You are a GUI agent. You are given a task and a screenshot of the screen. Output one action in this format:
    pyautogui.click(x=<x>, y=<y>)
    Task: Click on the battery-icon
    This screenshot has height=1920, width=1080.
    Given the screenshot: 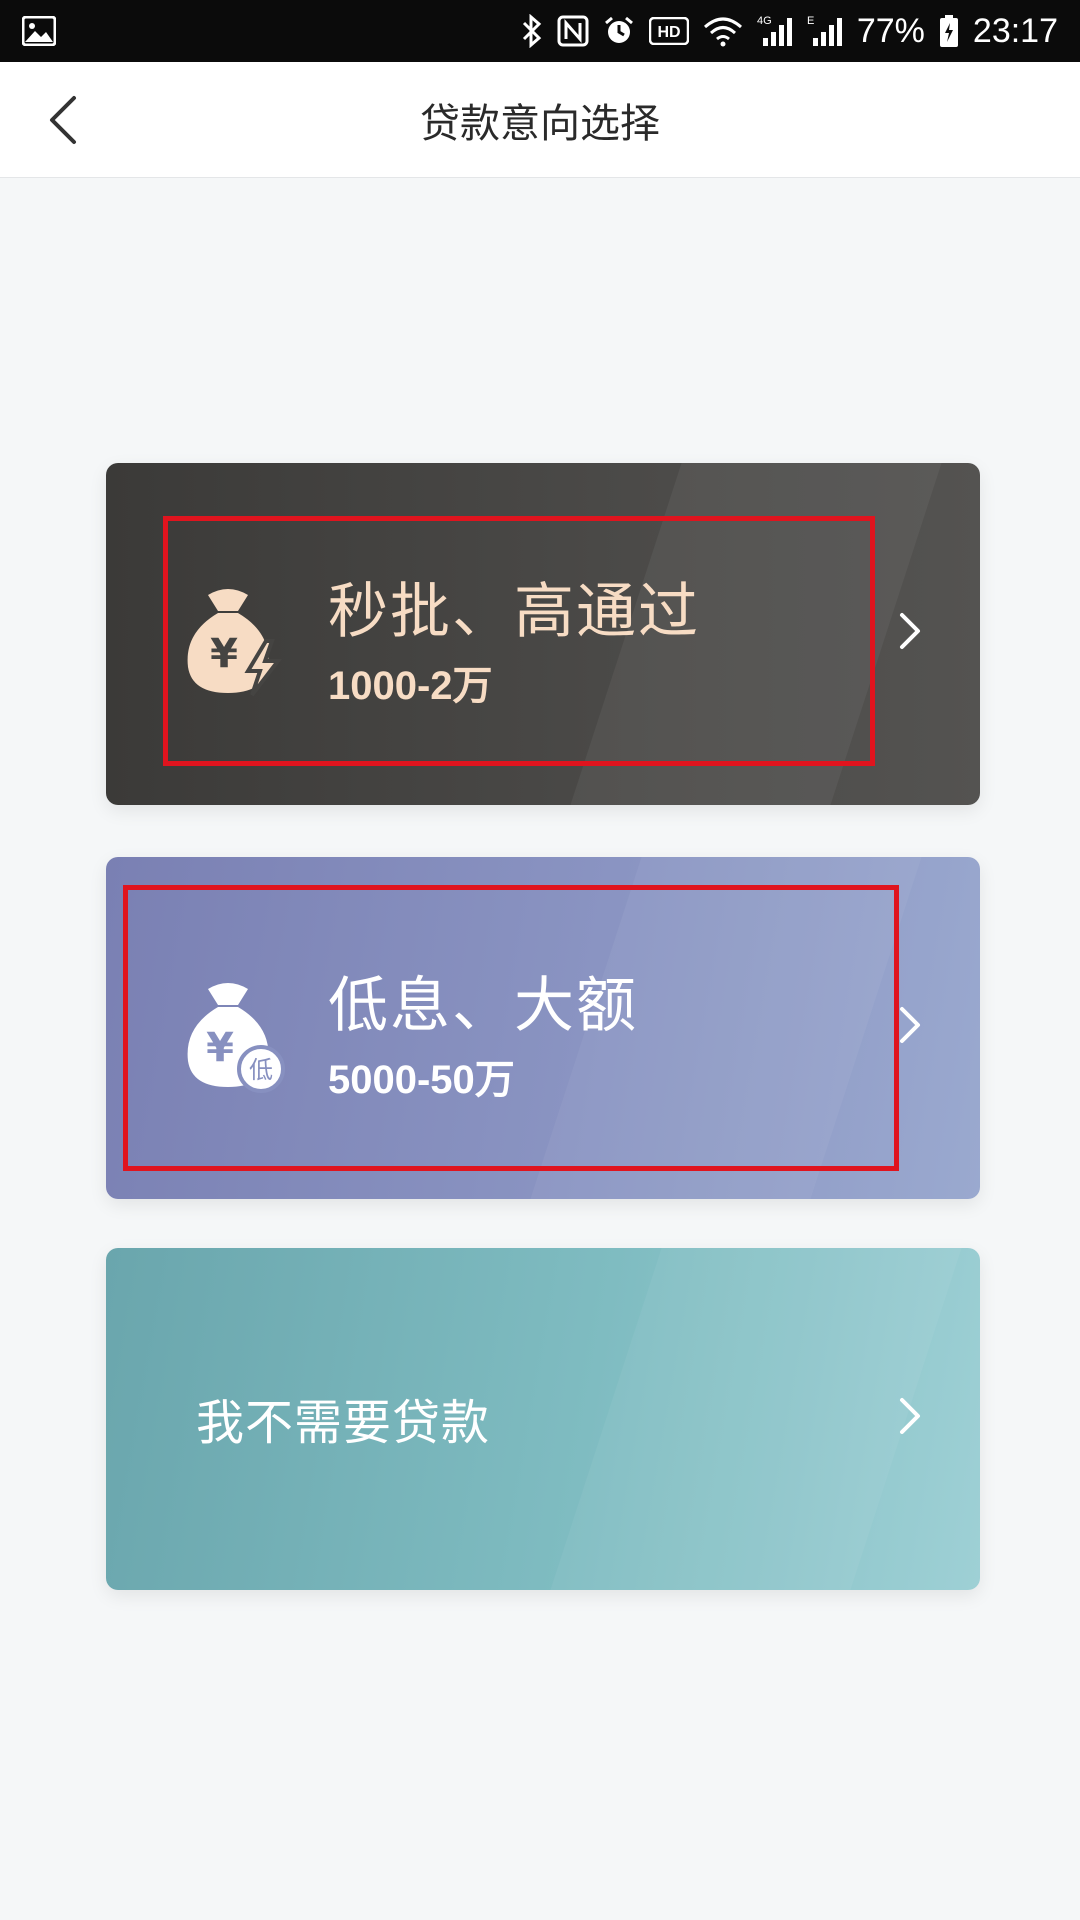 What is the action you would take?
    pyautogui.click(x=949, y=31)
    